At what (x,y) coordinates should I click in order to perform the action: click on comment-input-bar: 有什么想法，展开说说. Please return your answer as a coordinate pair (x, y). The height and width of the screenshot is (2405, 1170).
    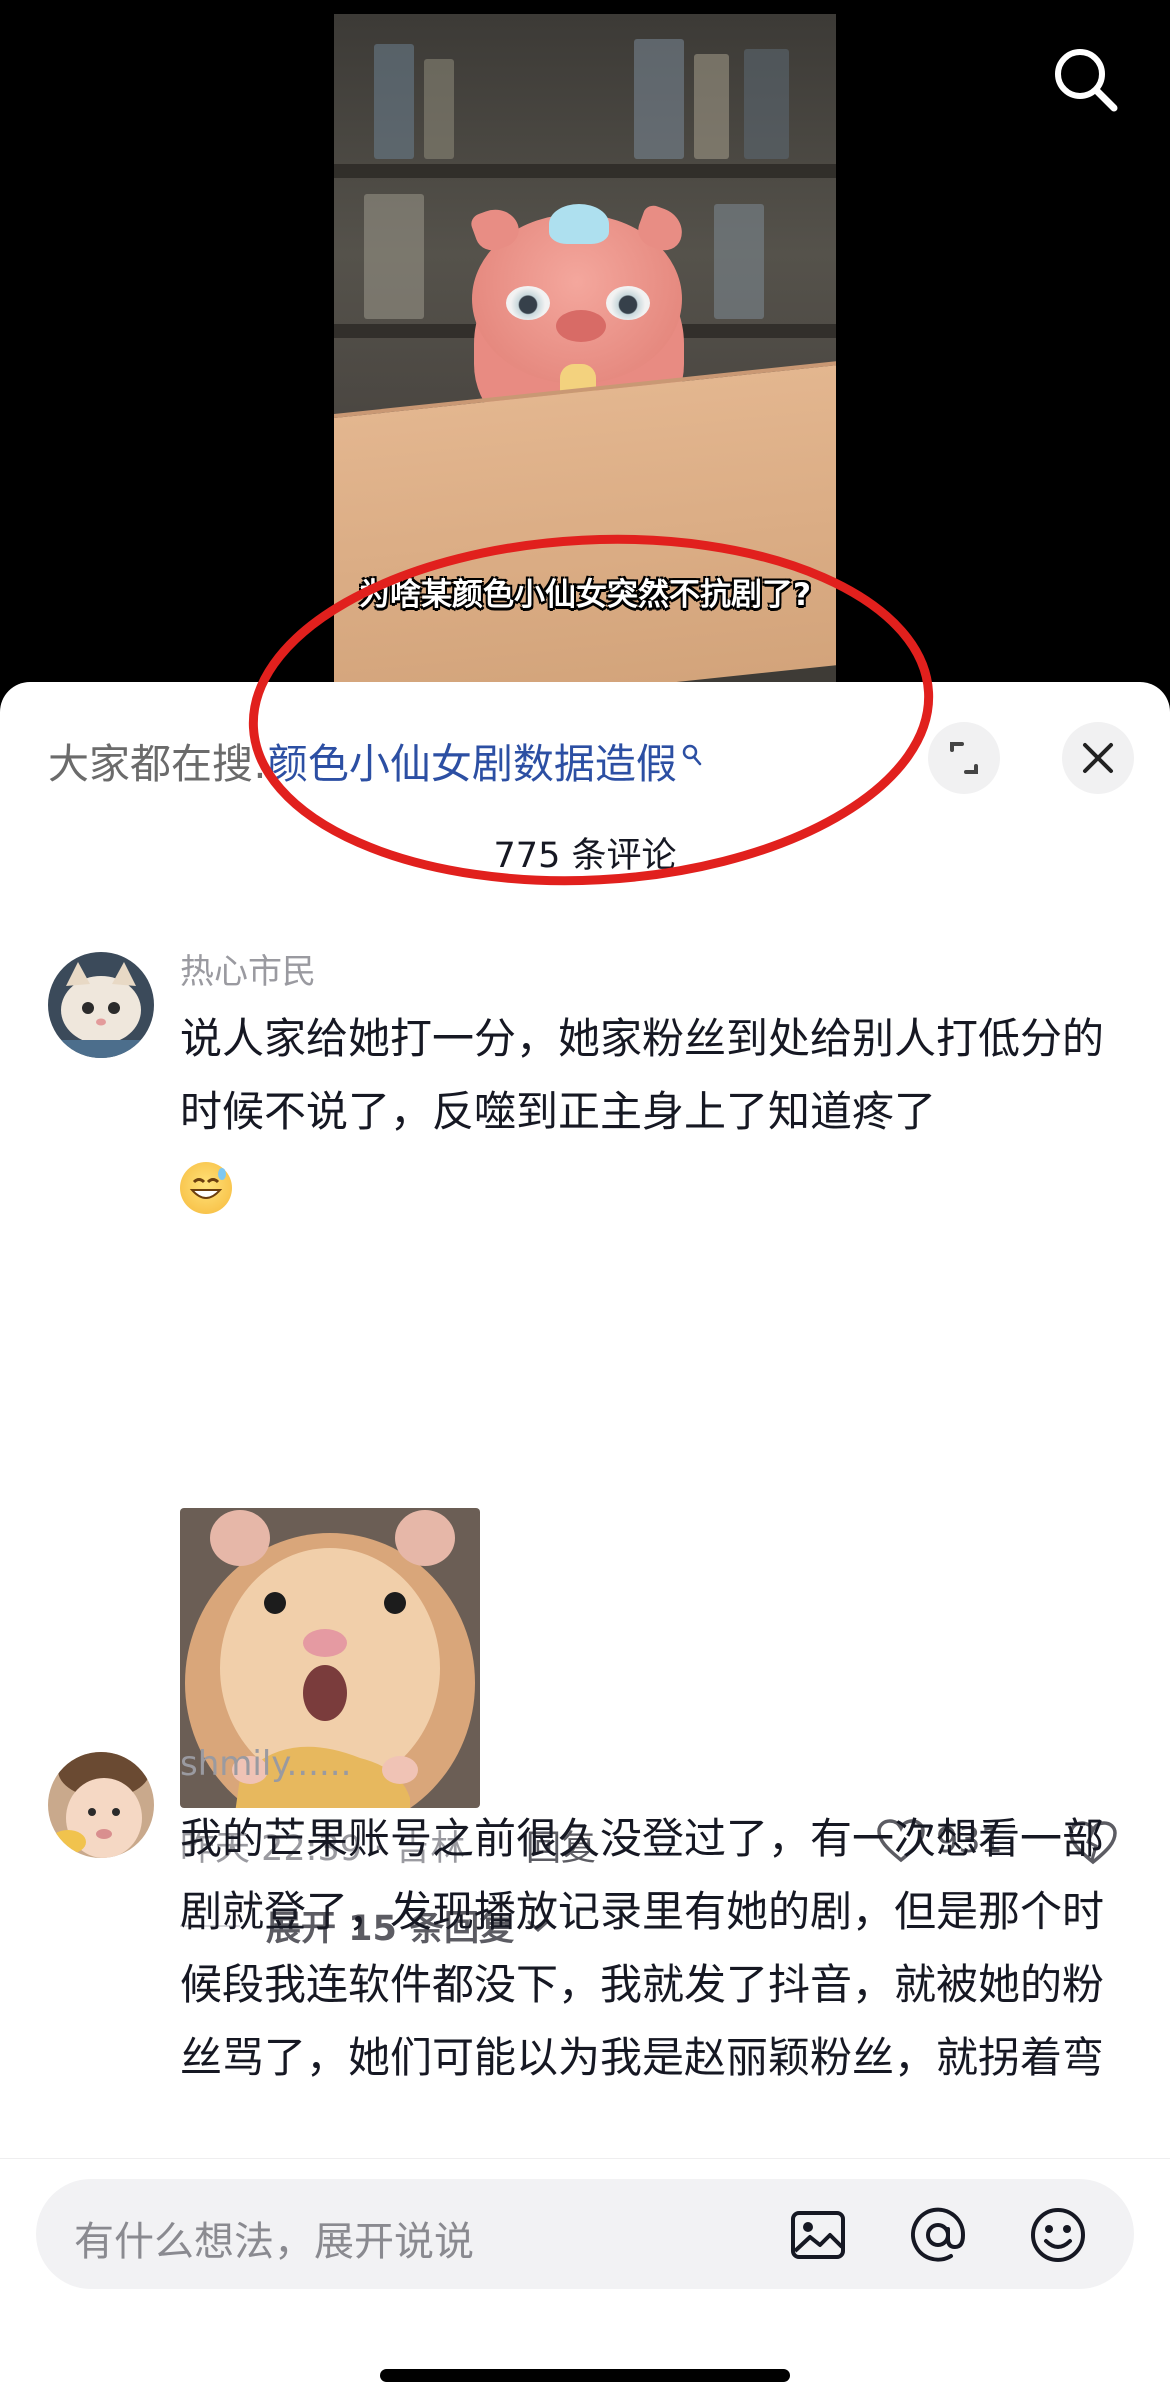
    Looking at the image, I should click on (585, 2281).